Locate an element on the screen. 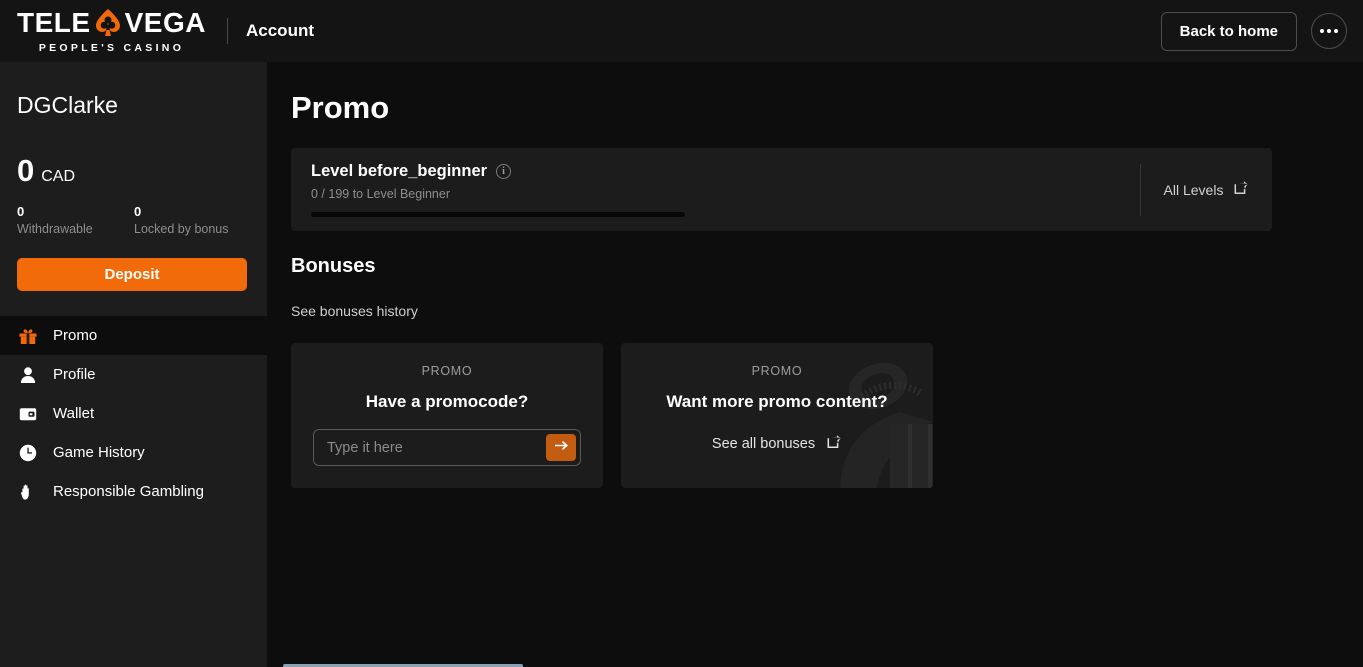 This screenshot has height=667, width=1363. sub-balances: 0 Withdrawable 0 Locked by bonus is located at coordinates (133, 211).